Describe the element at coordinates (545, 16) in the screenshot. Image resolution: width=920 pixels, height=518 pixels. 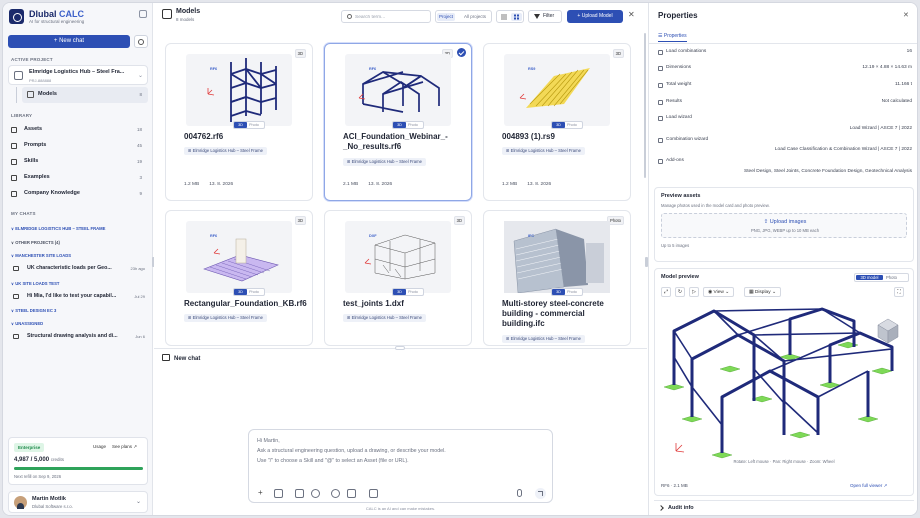
I see `filter-button: Filter` at that location.